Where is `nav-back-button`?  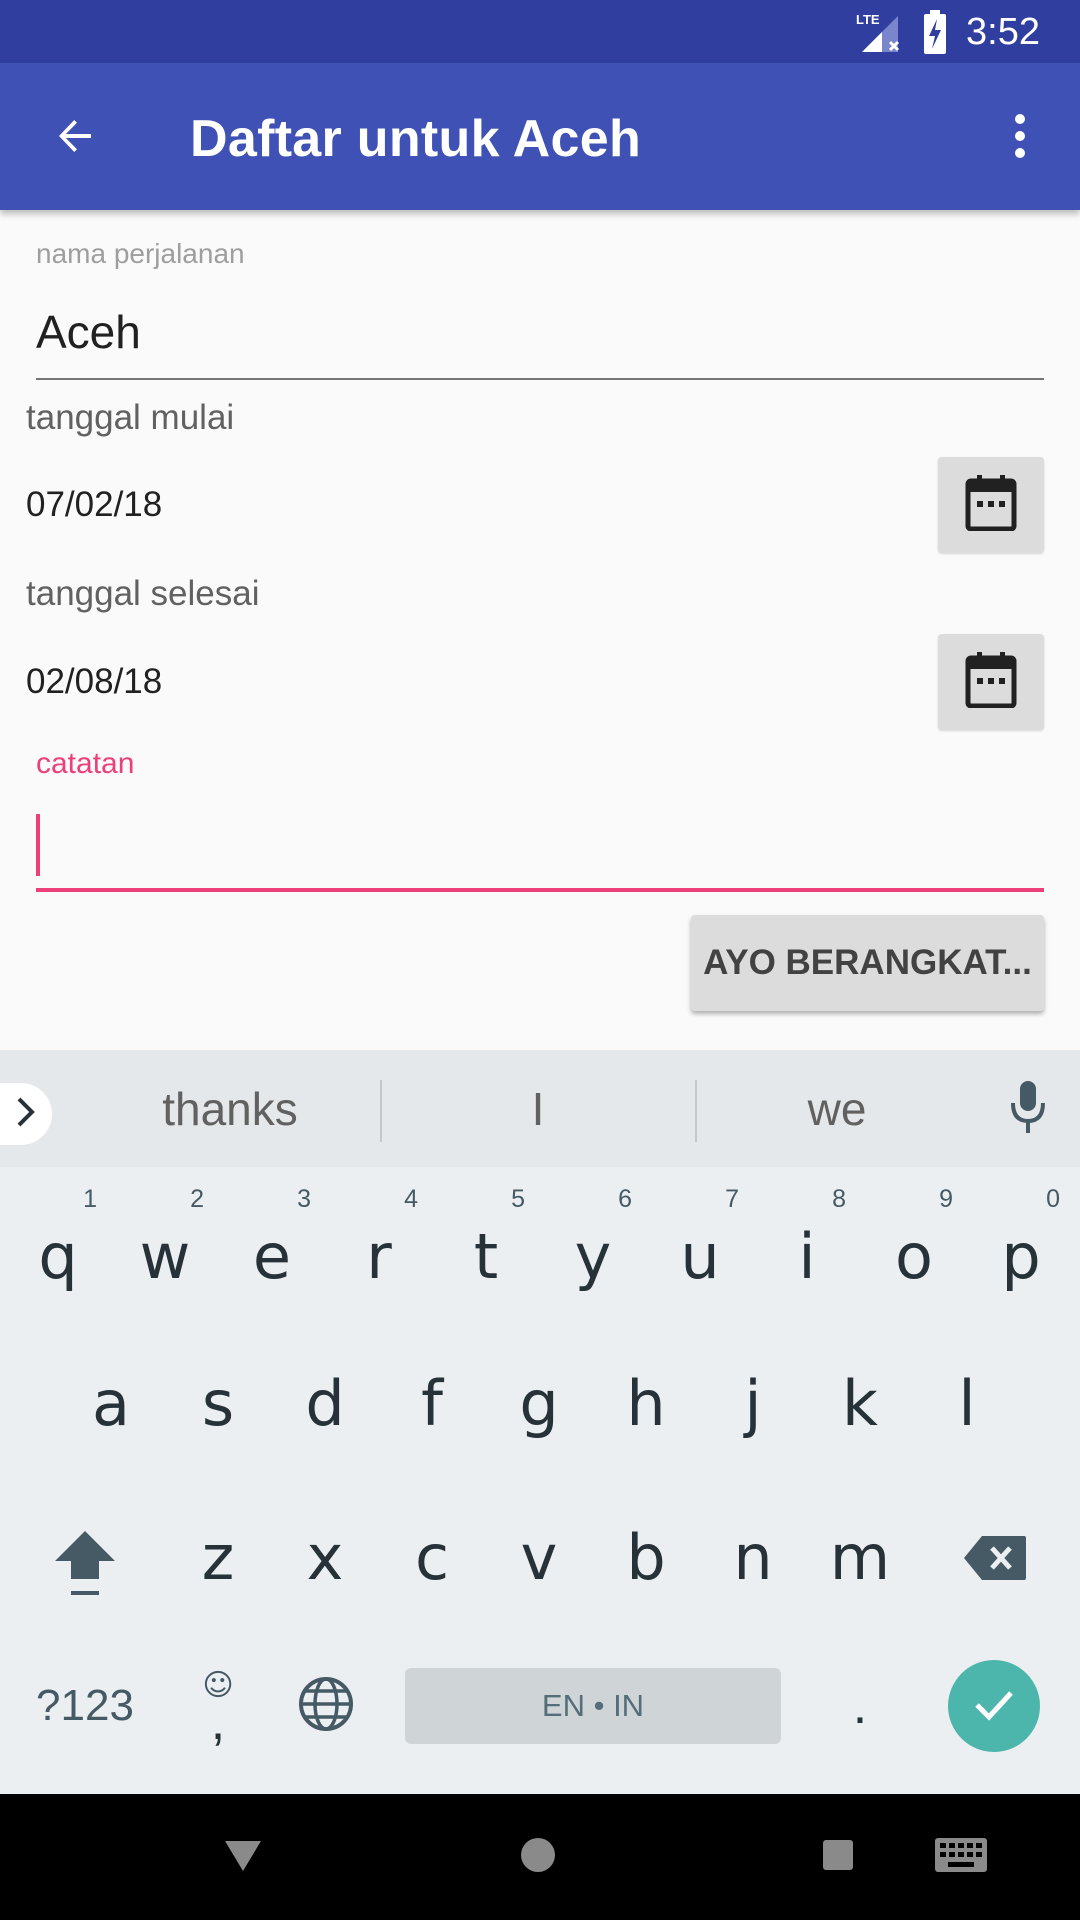
nav-back-button is located at coordinates (243, 1857).